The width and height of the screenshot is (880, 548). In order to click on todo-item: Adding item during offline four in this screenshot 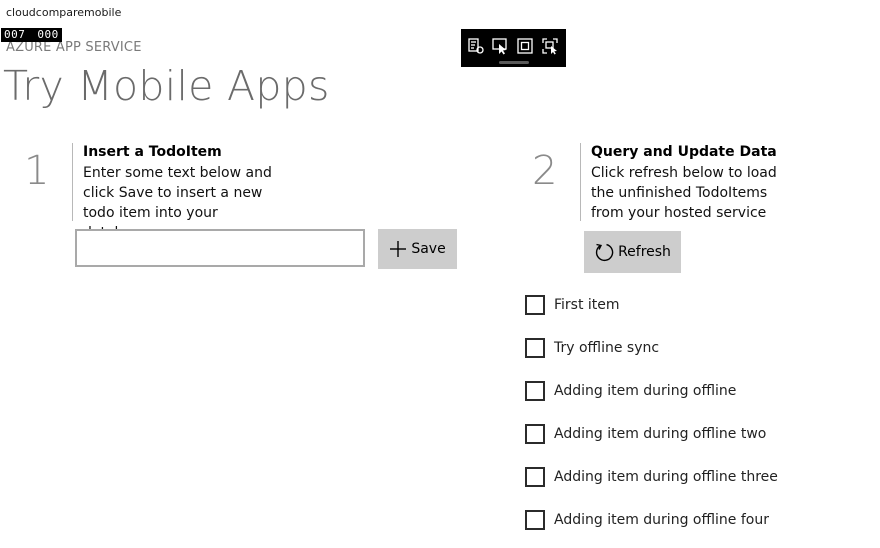, I will do `click(647, 520)`.